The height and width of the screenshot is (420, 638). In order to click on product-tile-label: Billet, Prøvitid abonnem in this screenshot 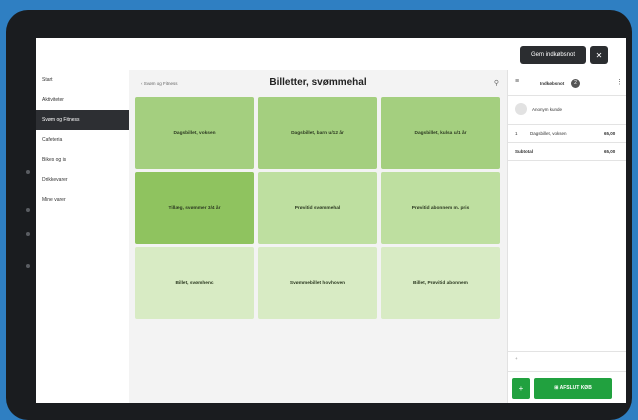, I will do `click(440, 283)`.